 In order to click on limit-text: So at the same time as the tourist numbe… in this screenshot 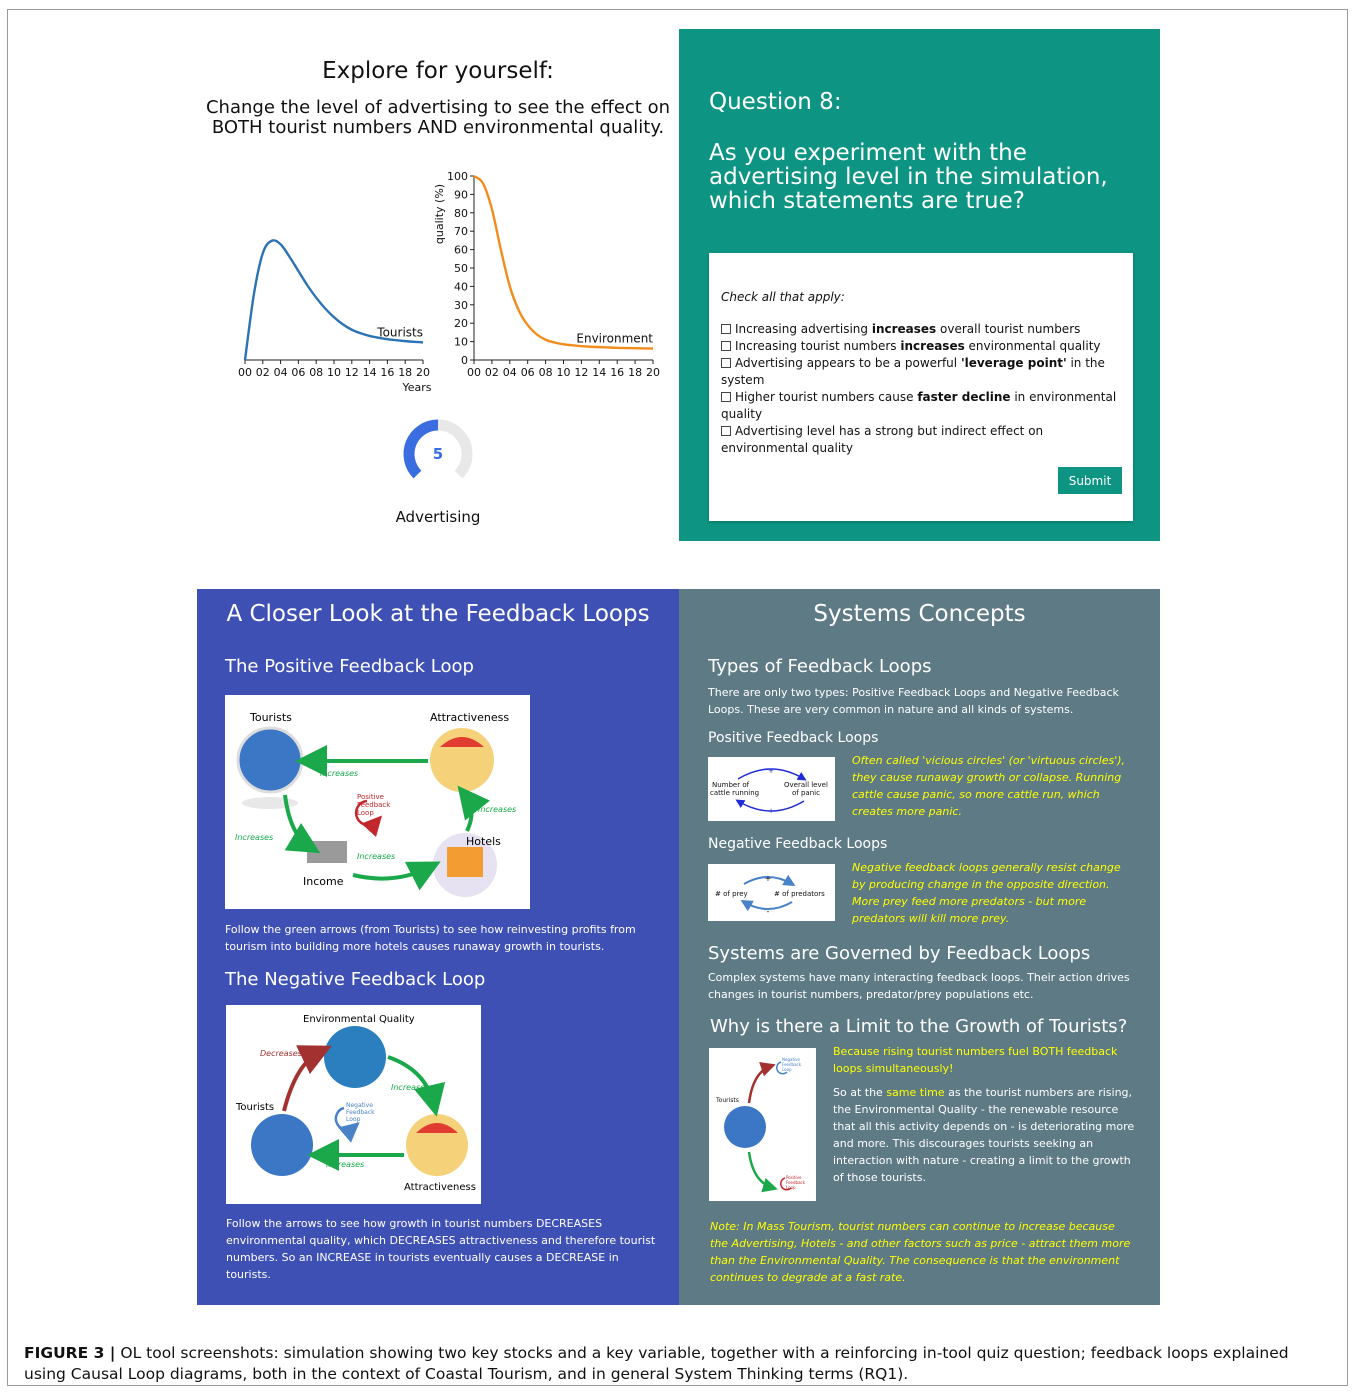, I will do `click(984, 1135)`.